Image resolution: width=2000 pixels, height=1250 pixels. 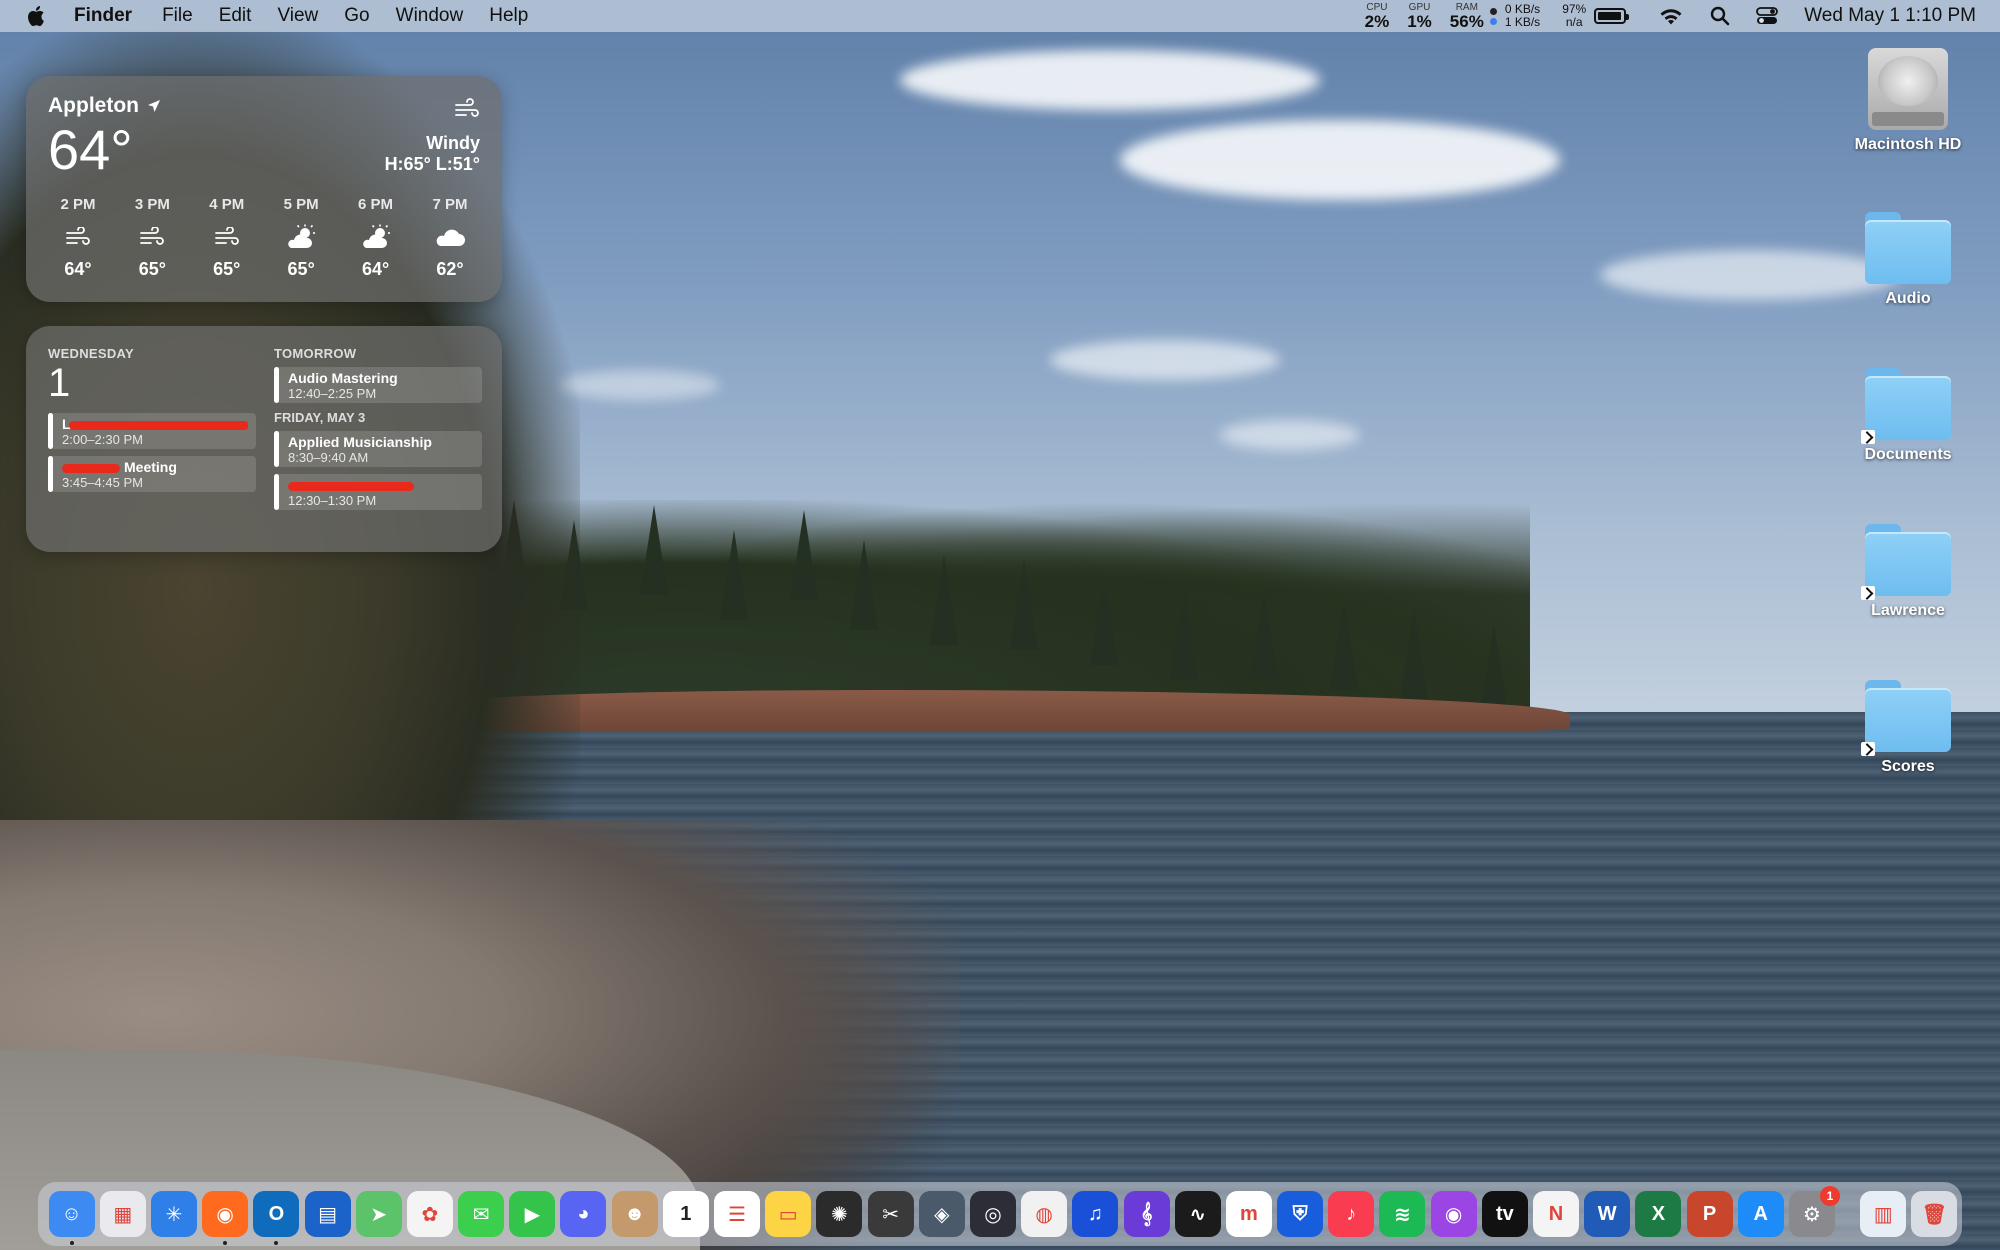 What do you see at coordinates (122, 1214) in the screenshot?
I see `launchpad-icon: ▦` at bounding box center [122, 1214].